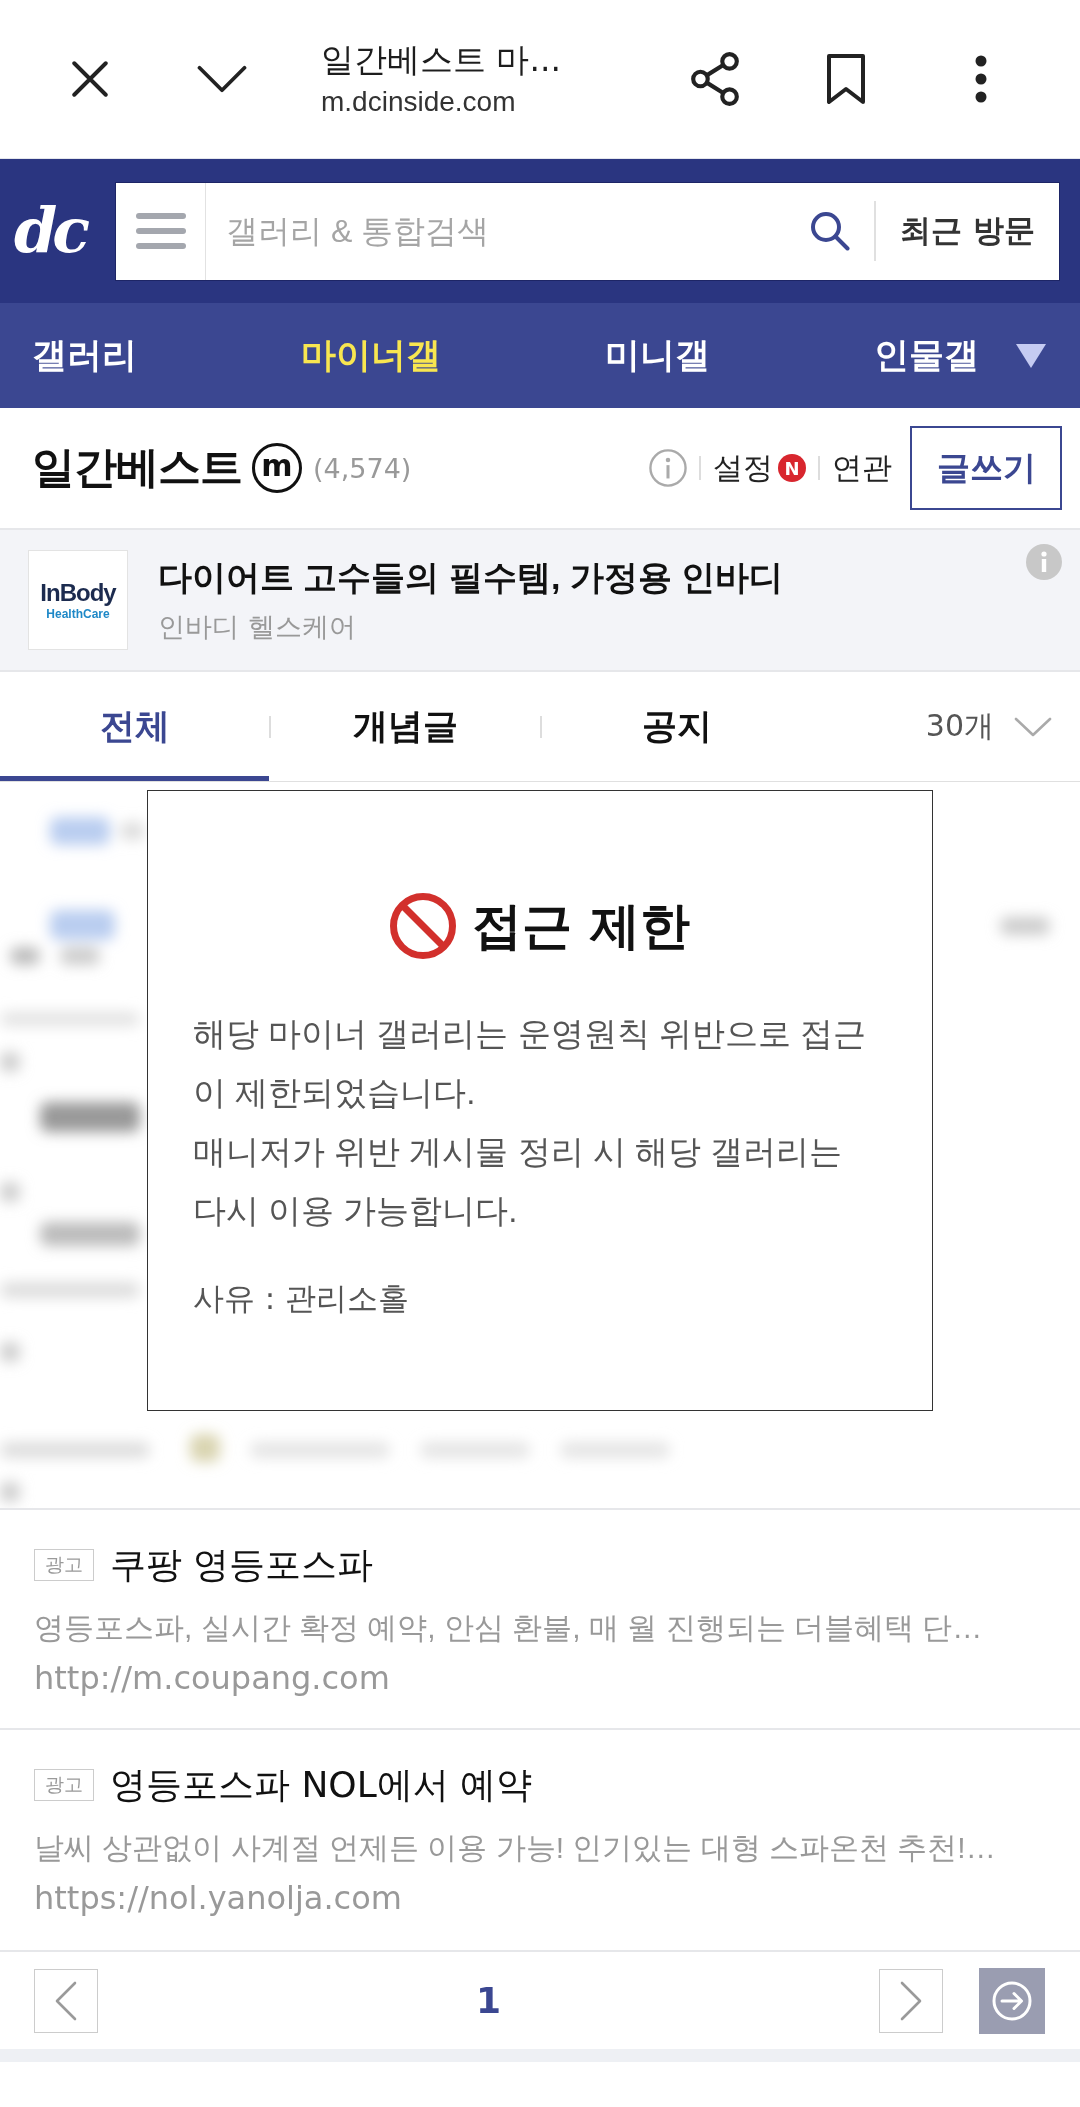 The image size is (1080, 2107). What do you see at coordinates (362, 468) in the screenshot?
I see `post-count: (4,574)` at bounding box center [362, 468].